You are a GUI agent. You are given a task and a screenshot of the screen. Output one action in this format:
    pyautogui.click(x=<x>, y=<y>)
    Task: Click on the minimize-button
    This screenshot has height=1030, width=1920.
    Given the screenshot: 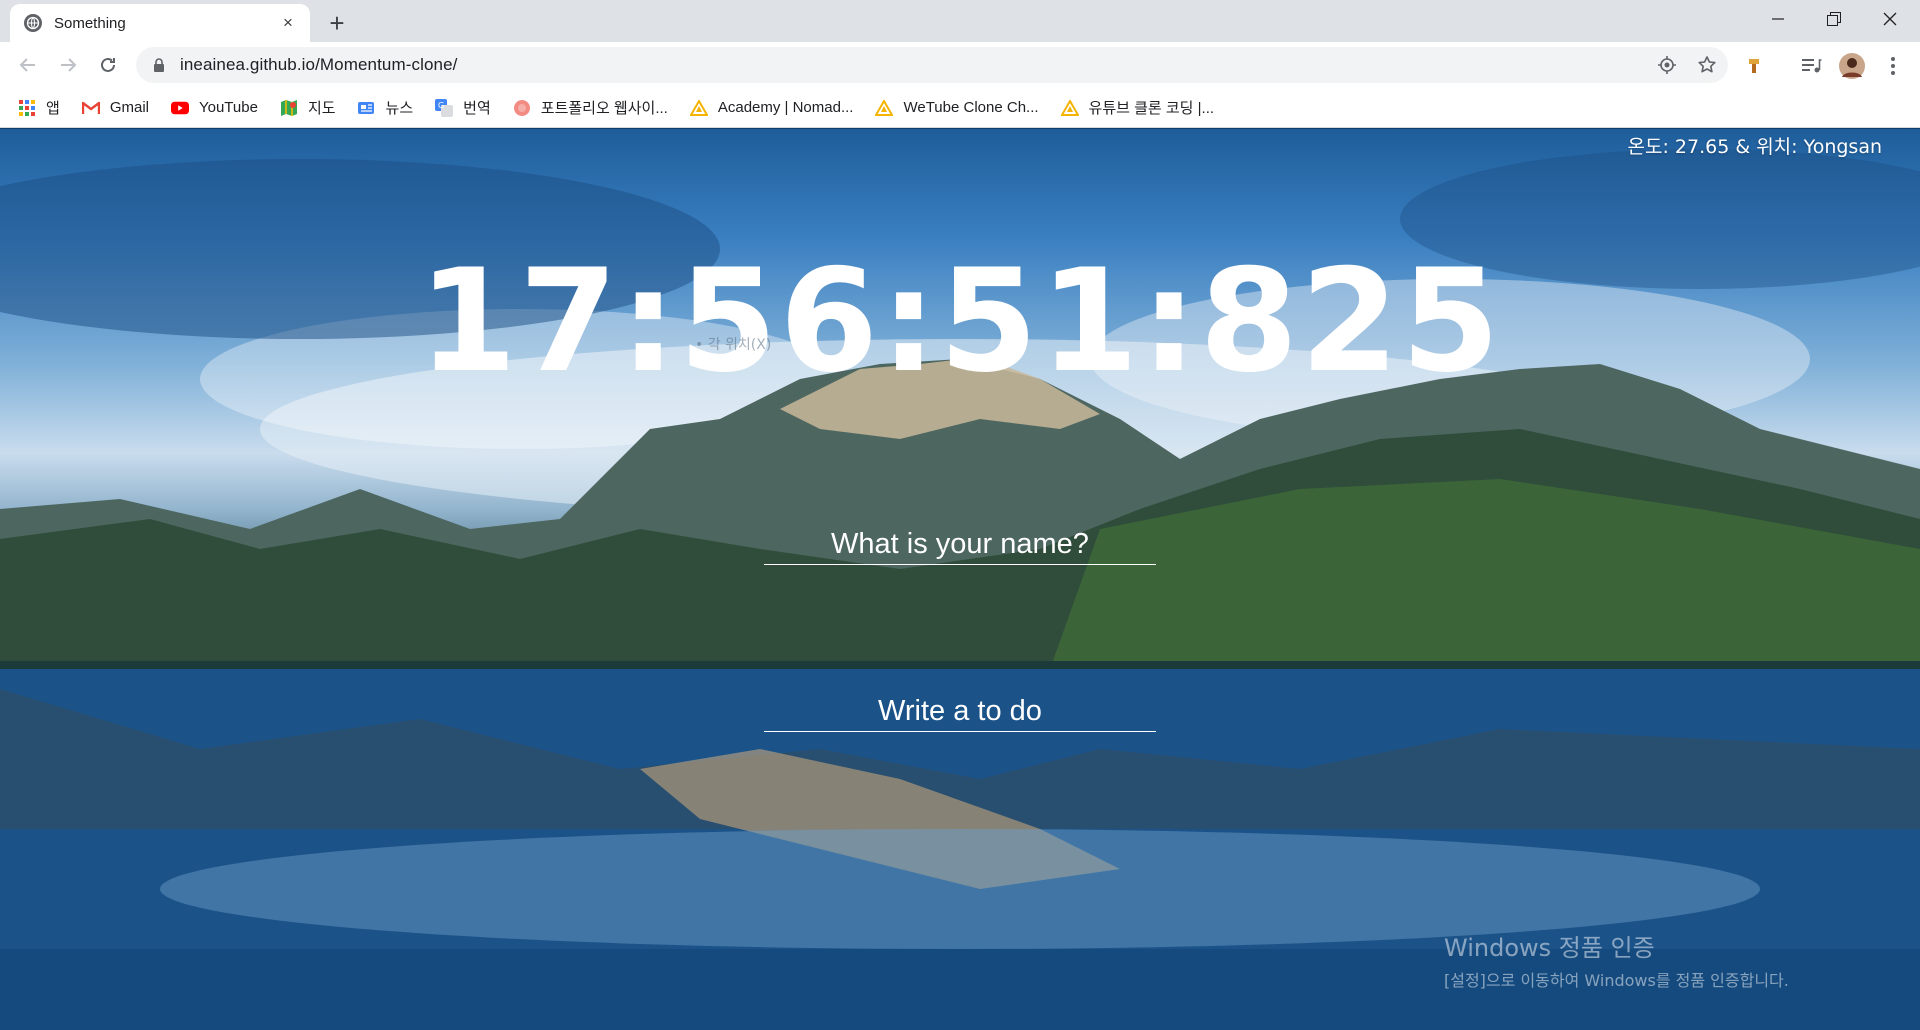 What is the action you would take?
    pyautogui.click(x=1778, y=19)
    